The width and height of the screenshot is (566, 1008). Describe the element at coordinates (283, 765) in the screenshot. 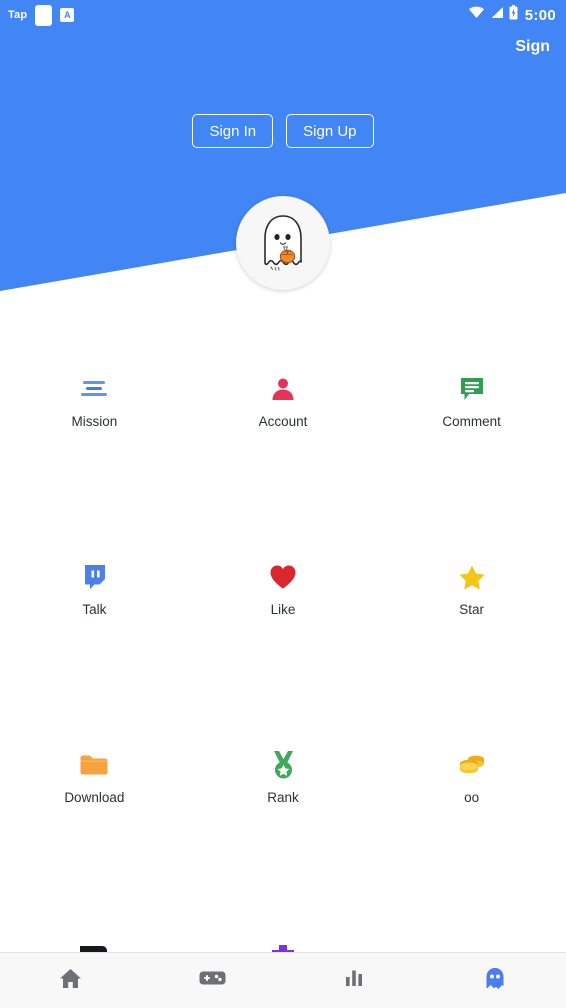

I see `medal-icon` at that location.